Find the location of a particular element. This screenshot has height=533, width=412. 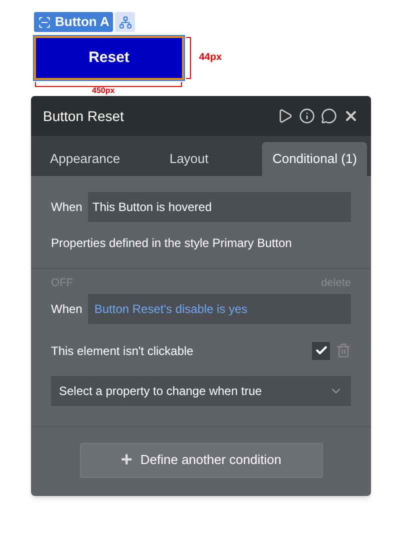

play-icon is located at coordinates (285, 116).